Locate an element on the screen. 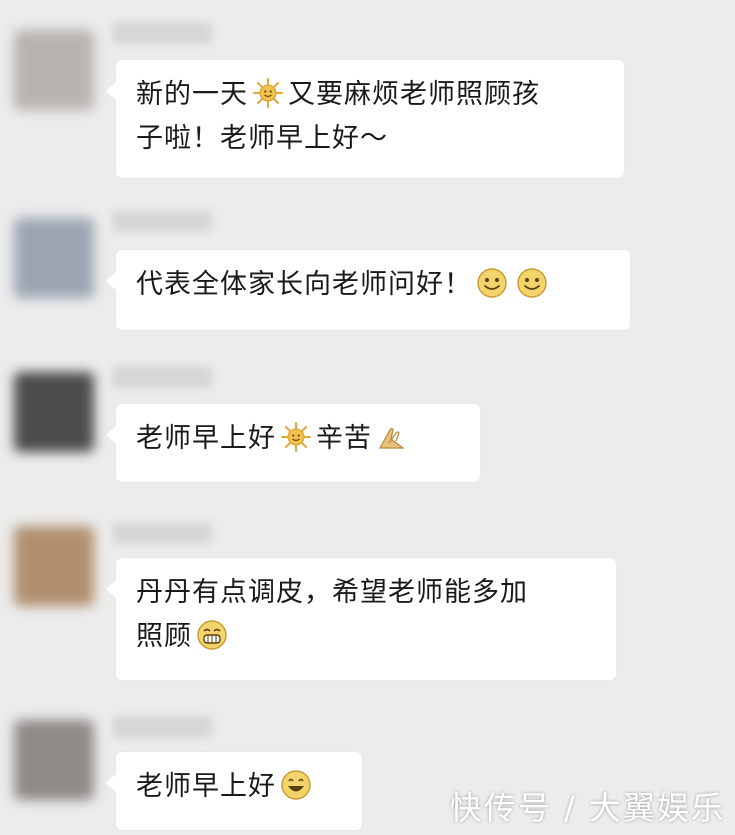  message-bubble: 新的一天 又要麻烦老师照顾孩子啦！老师早上好～ is located at coordinates (365, 119).